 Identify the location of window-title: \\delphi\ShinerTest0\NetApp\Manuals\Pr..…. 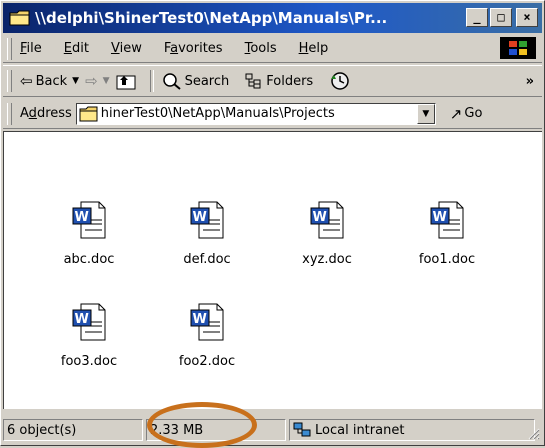
(211, 18).